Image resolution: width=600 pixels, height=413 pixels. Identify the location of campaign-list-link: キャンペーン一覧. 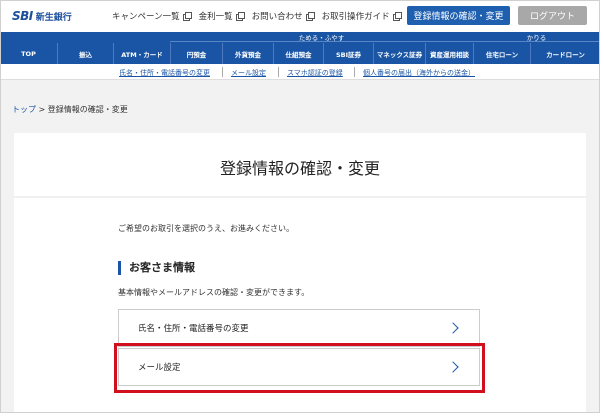
(152, 16).